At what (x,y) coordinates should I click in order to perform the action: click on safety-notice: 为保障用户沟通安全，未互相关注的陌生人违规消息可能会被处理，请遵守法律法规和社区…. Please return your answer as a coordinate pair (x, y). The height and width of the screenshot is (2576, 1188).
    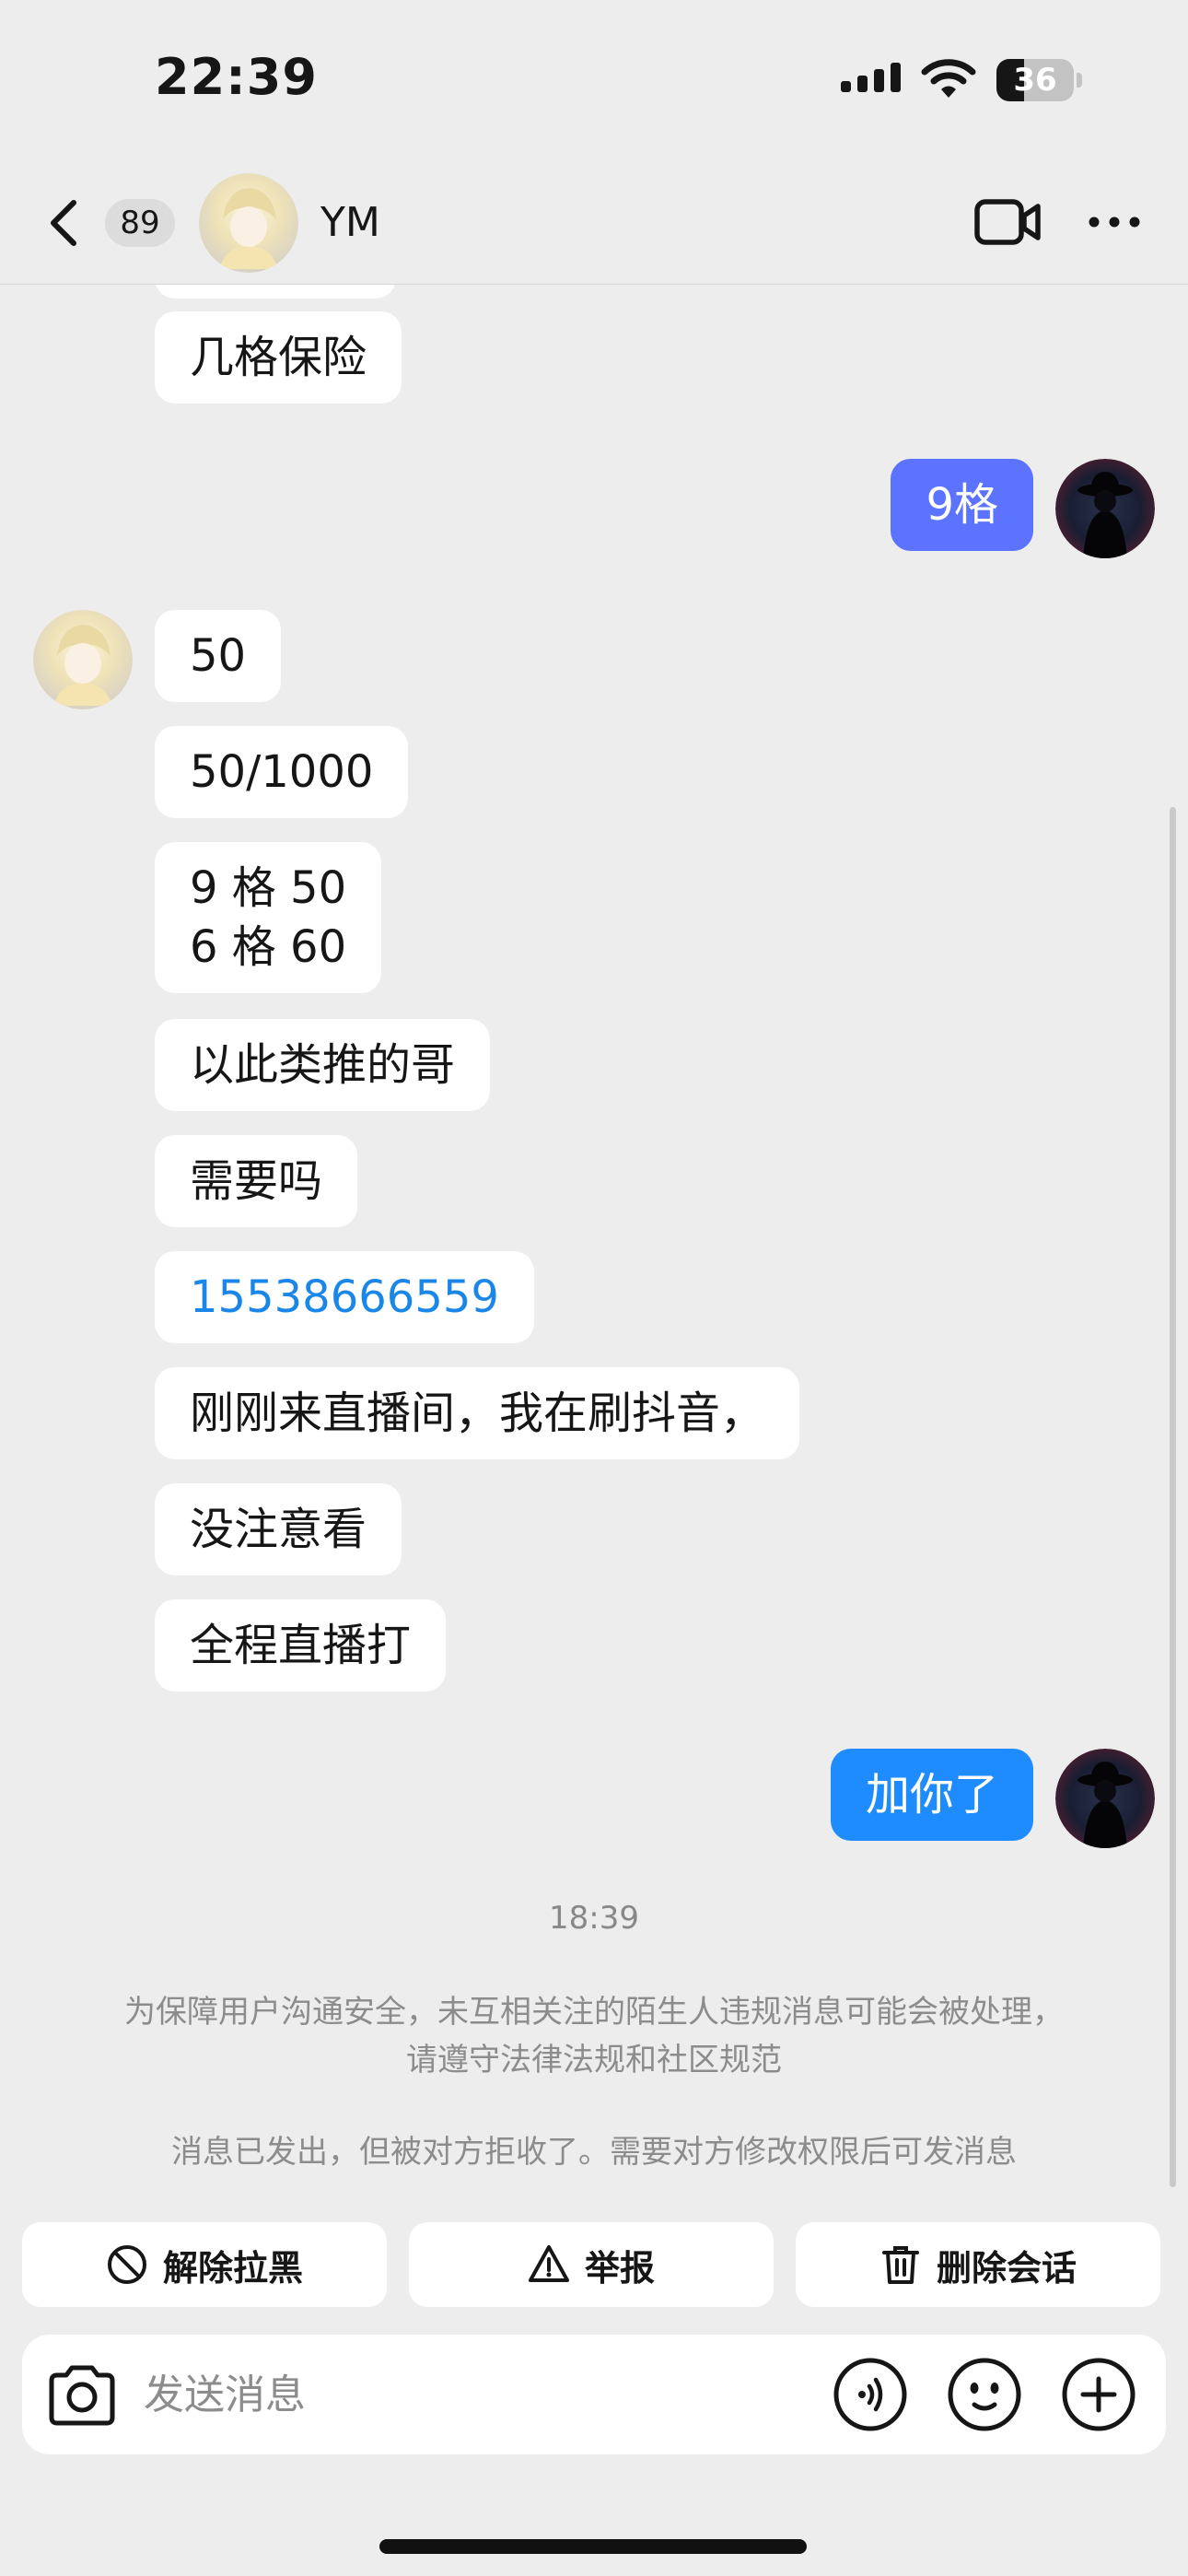
    Looking at the image, I should click on (594, 2036).